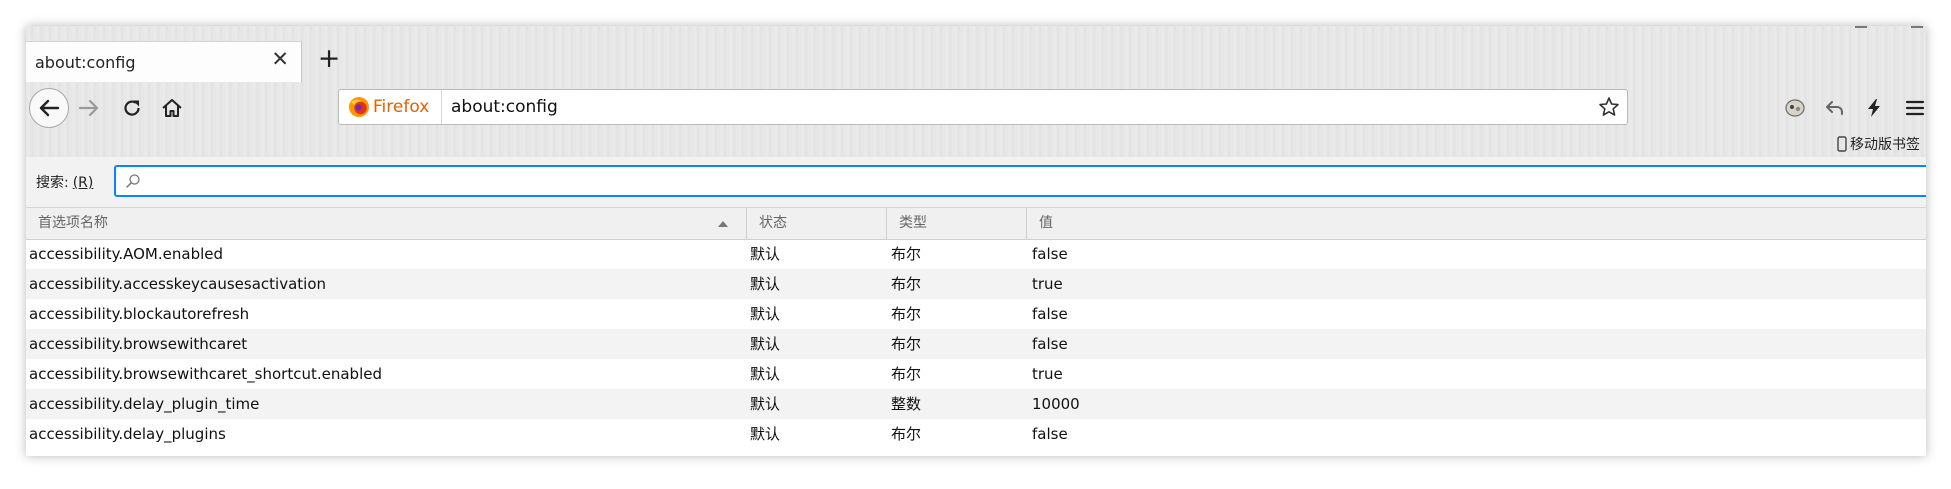 Image resolution: width=1951 pixels, height=489 pixels. I want to click on forward-arrow-icon, so click(88, 108).